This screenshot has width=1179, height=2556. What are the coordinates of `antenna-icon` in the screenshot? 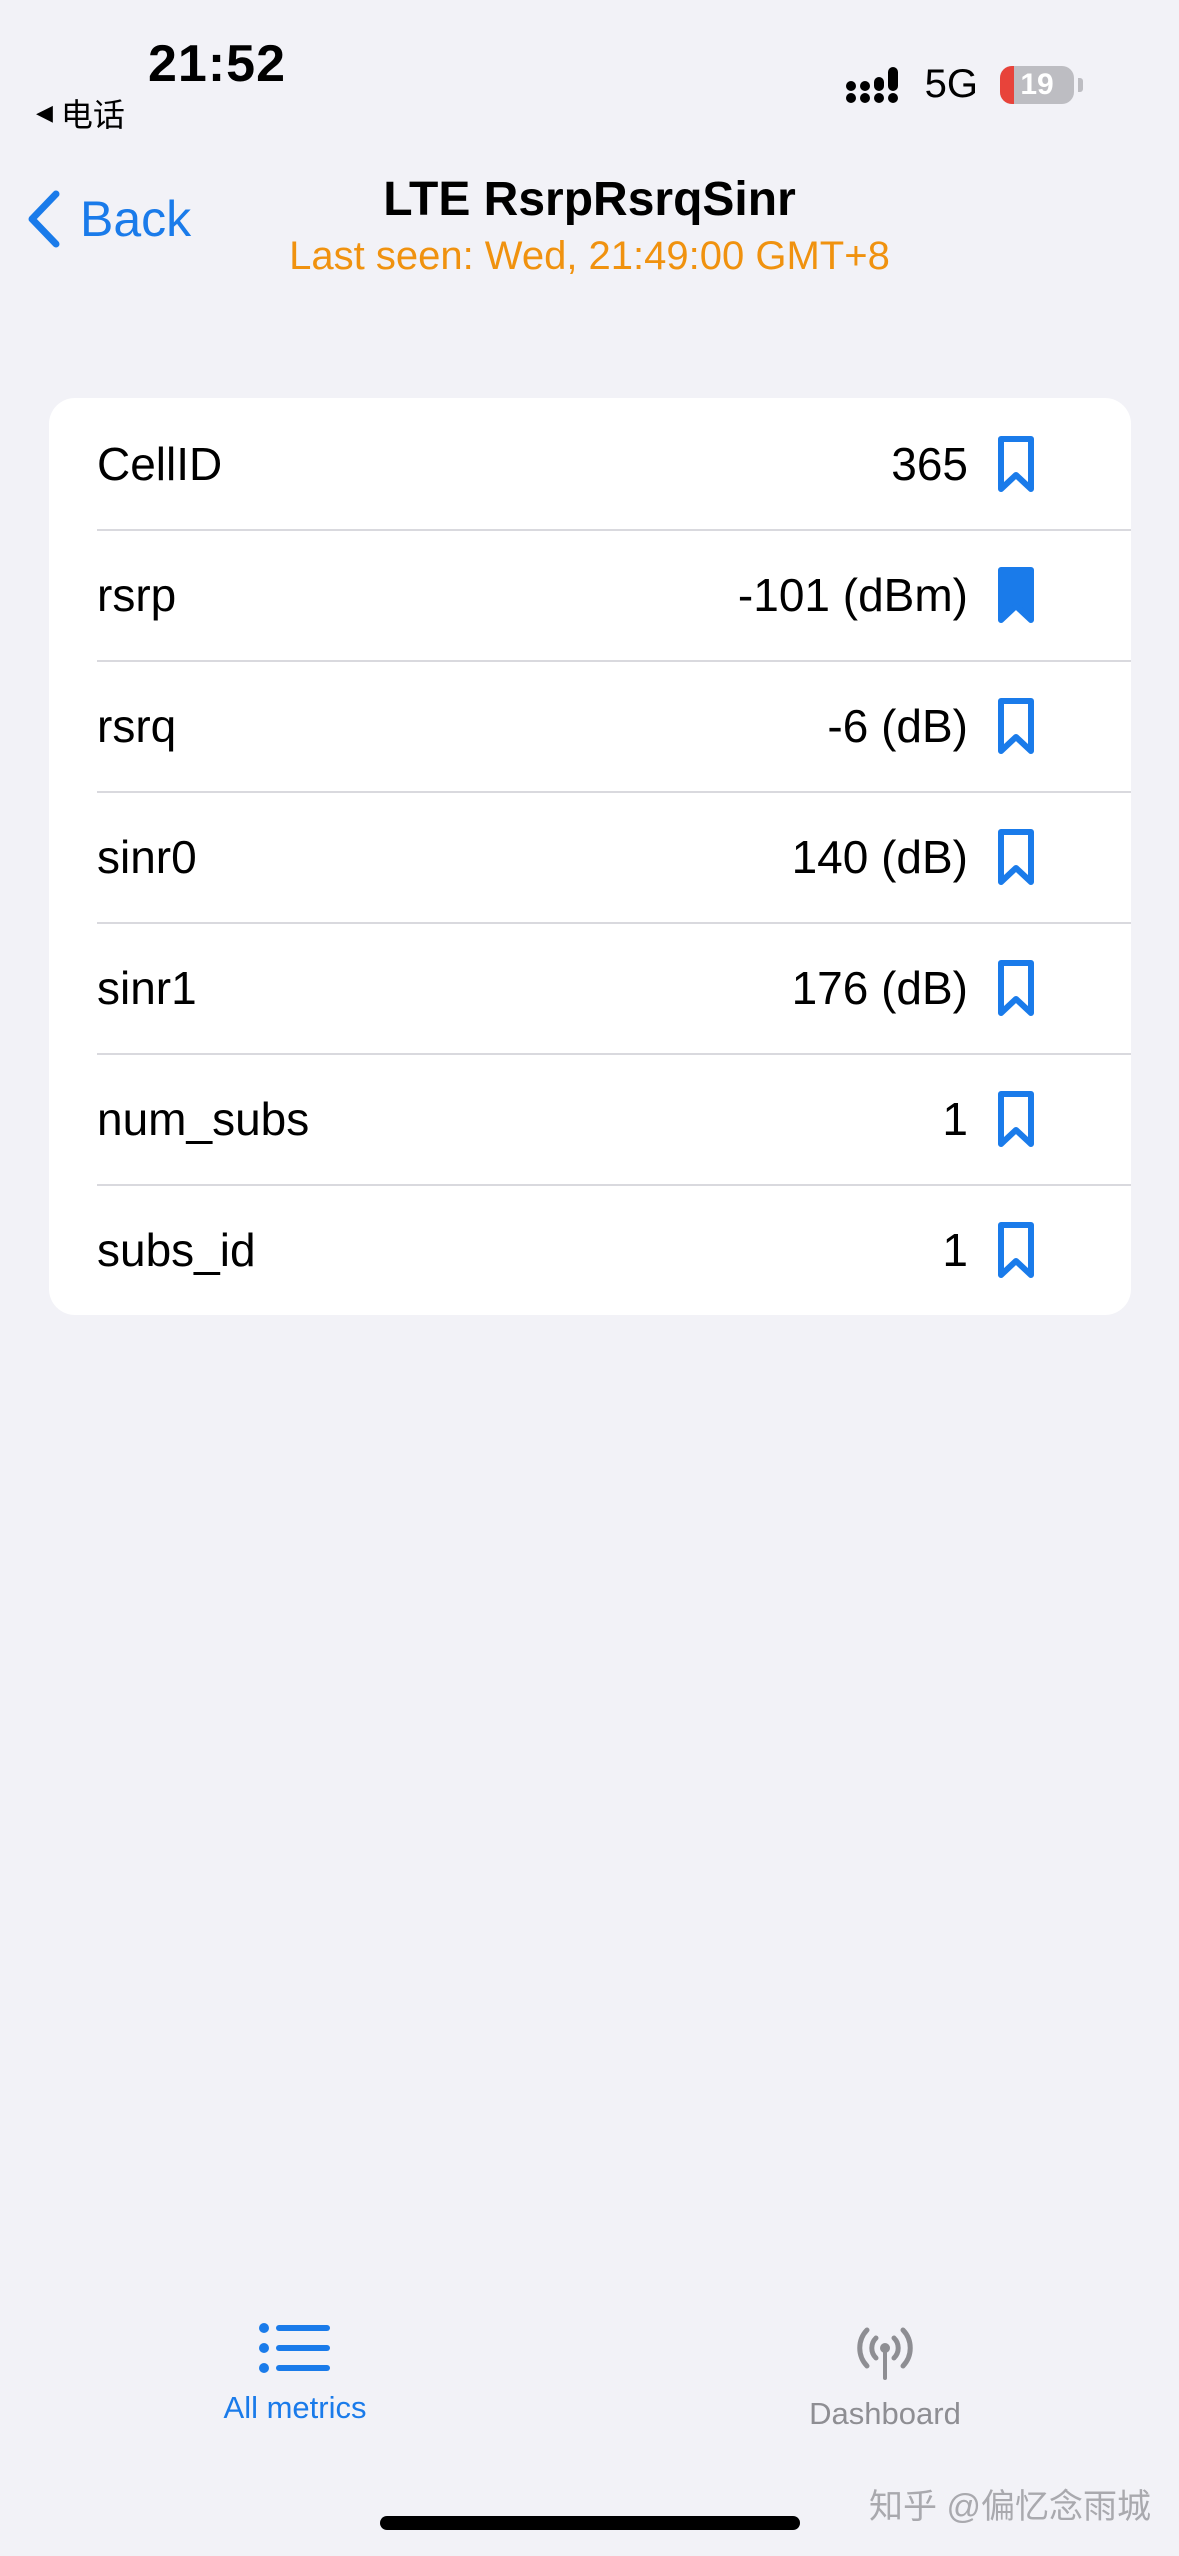 It's located at (885, 2353).